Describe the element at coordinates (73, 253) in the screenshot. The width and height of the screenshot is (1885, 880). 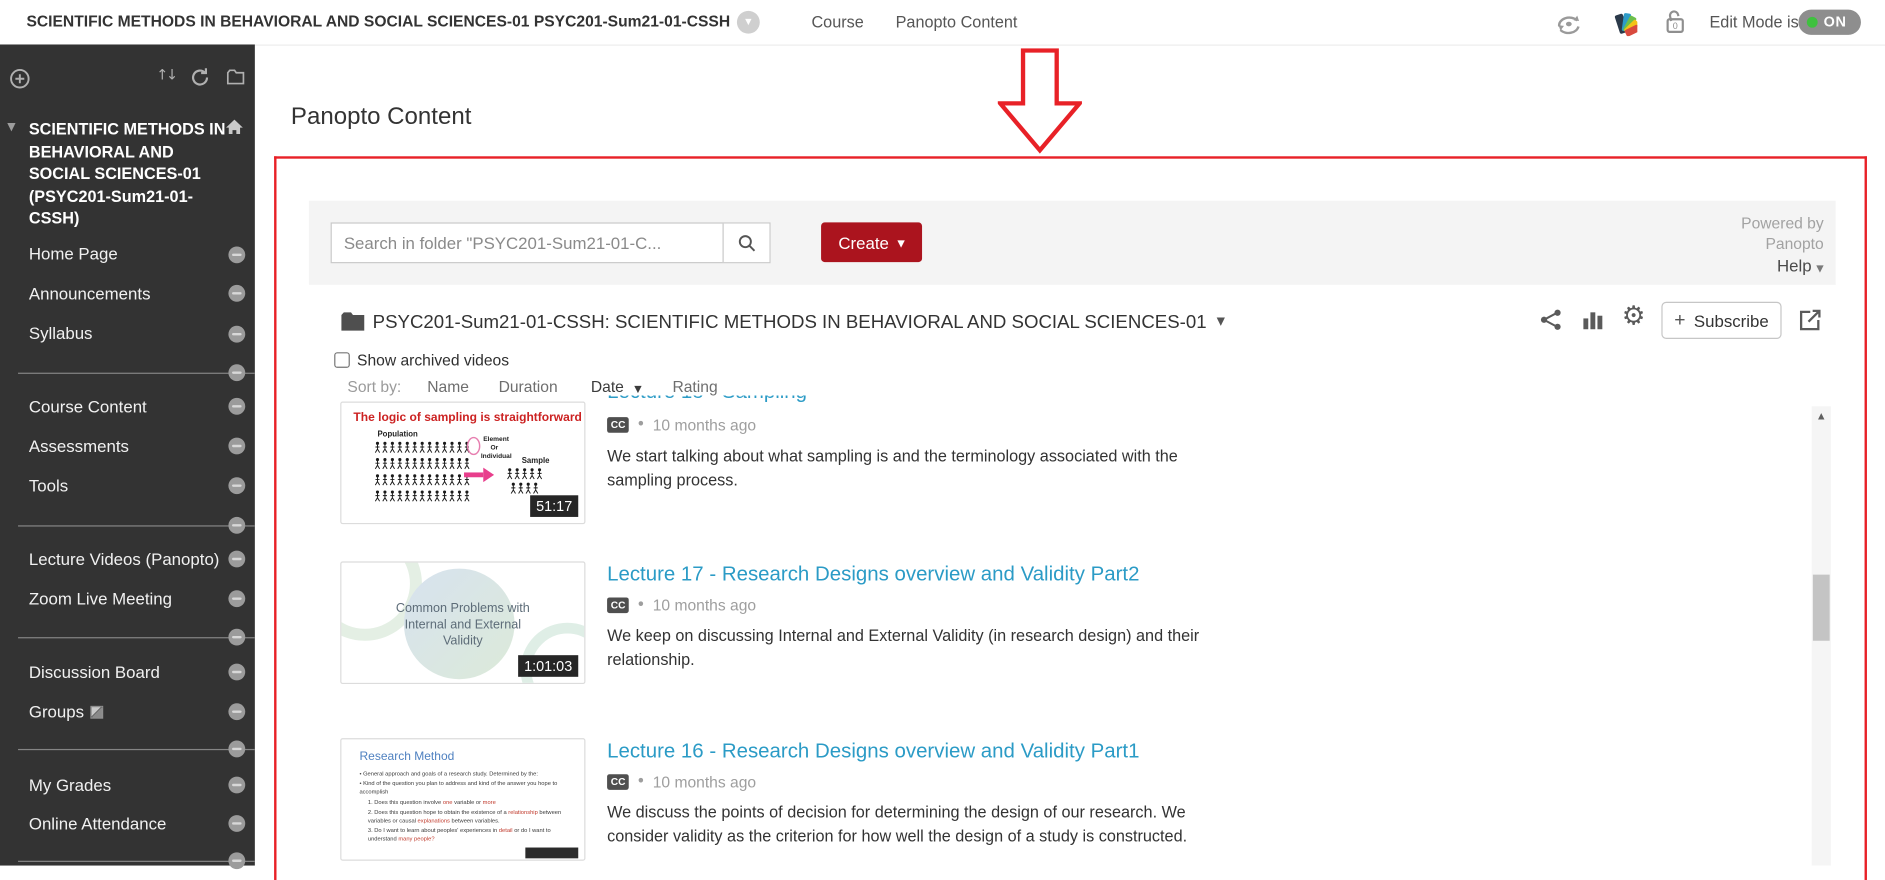
I see `sidebar-item-home-page: Home Page` at that location.